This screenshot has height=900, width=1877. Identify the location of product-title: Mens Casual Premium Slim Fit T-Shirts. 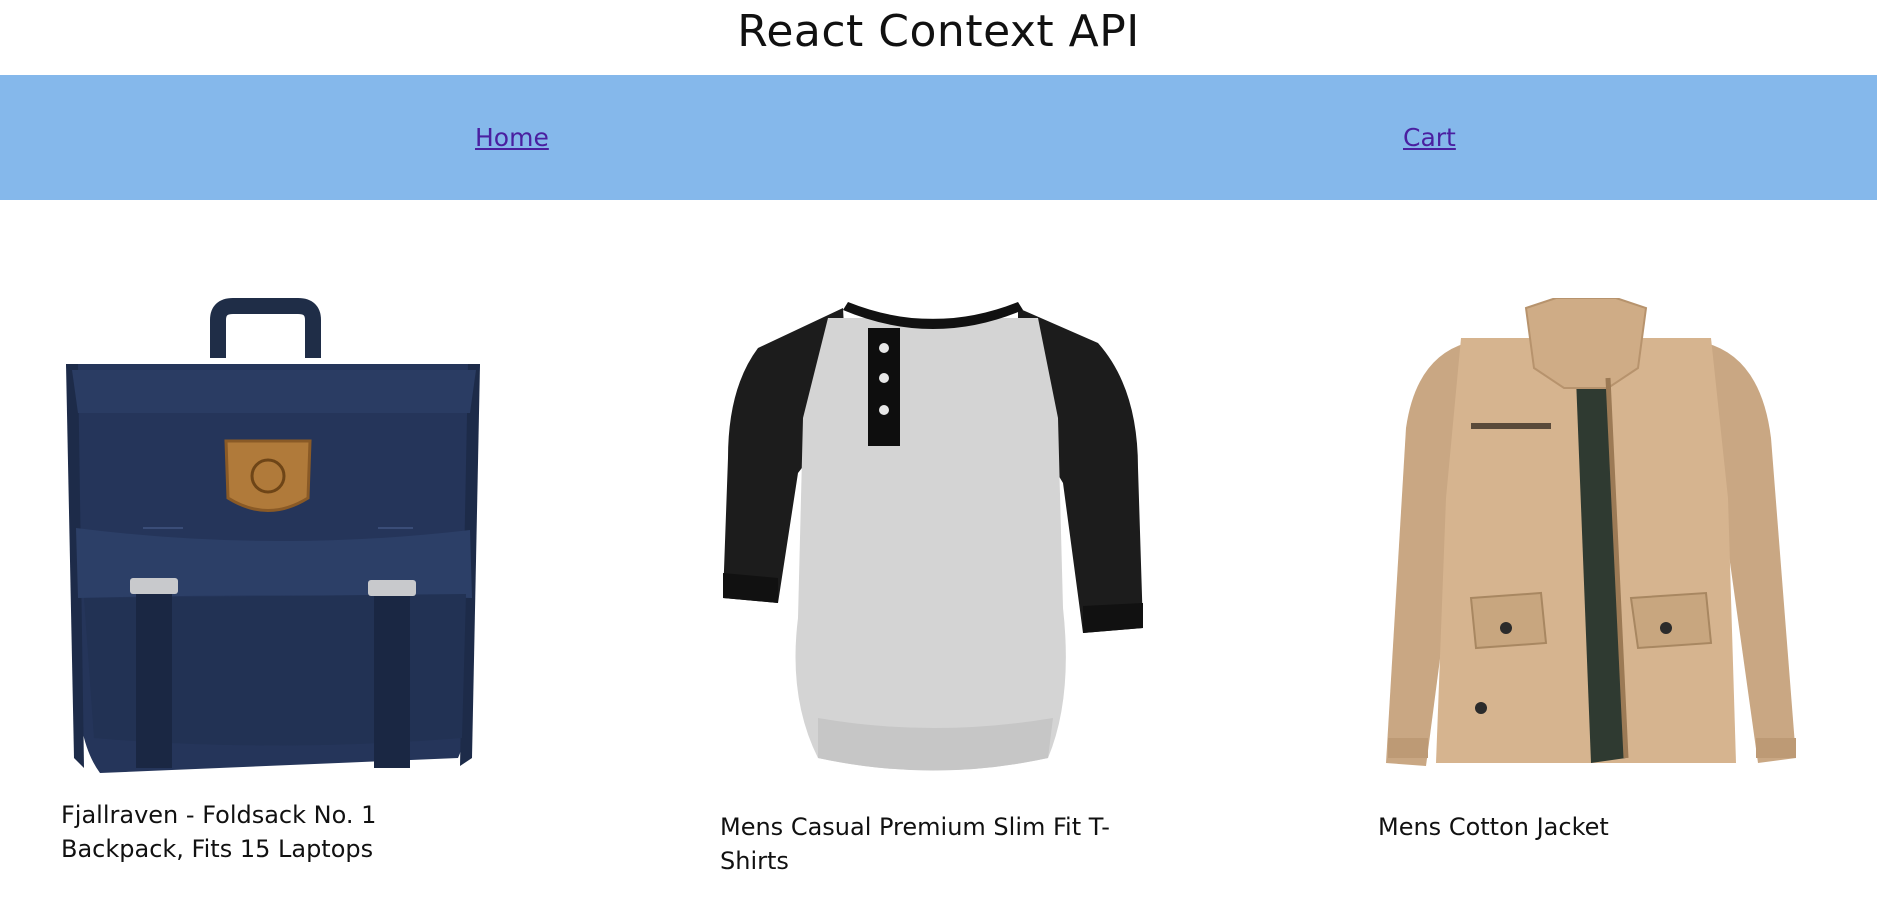
(940, 844).